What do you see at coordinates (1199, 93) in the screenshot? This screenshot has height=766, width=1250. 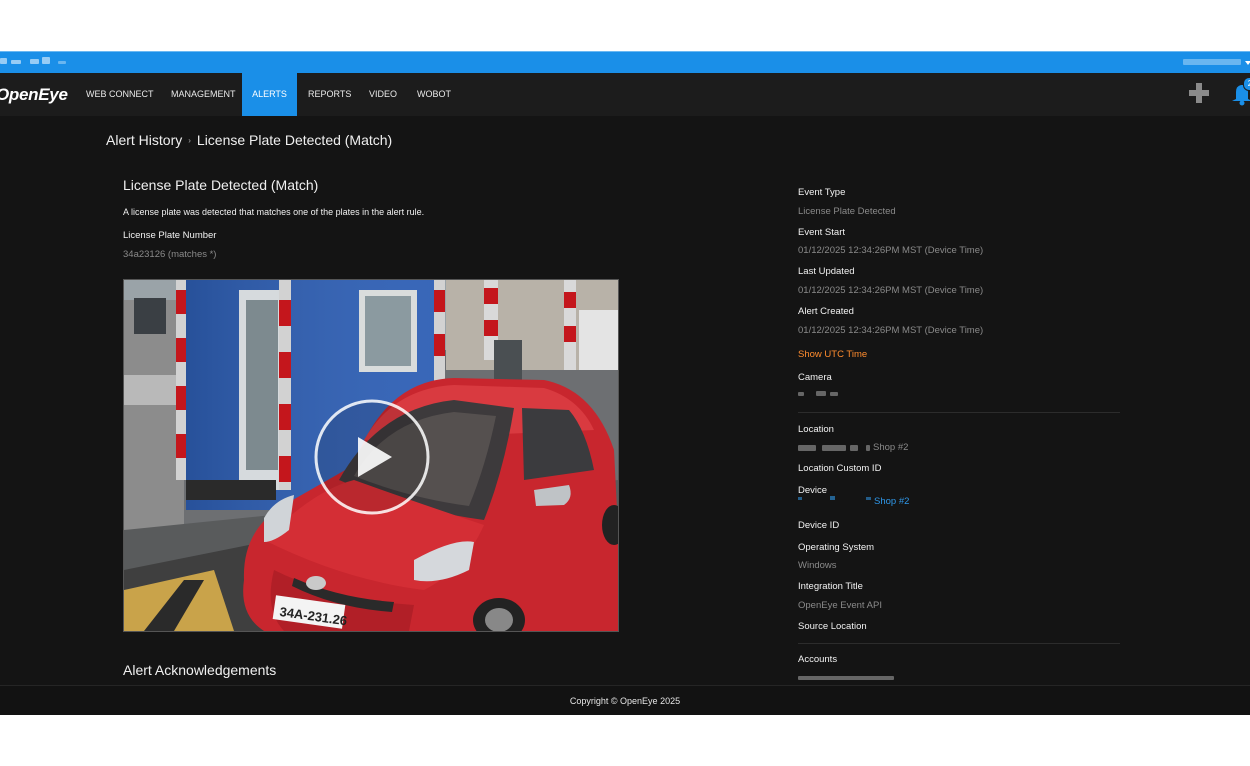 I see `plus-icon` at bounding box center [1199, 93].